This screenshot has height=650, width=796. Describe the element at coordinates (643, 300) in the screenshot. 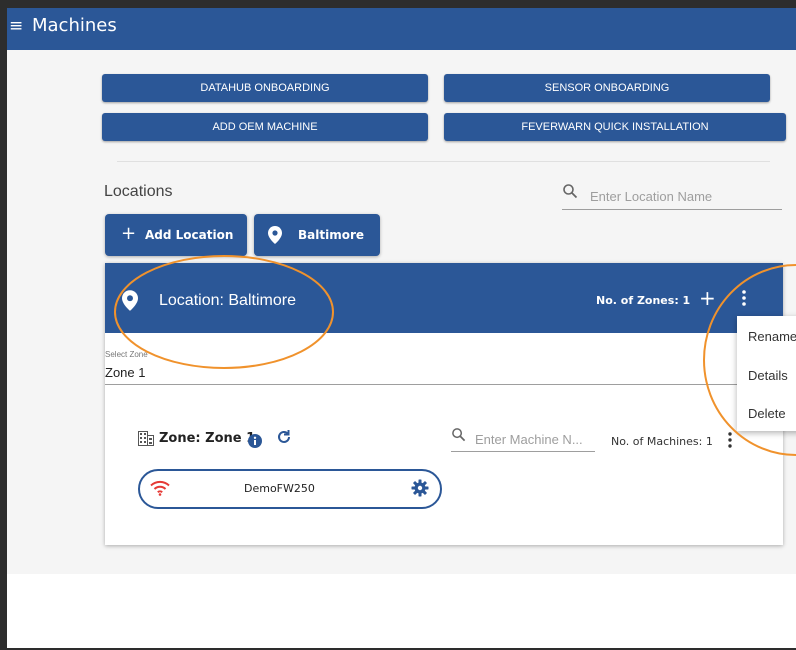

I see `zones-count: No. of Zones: 1` at that location.